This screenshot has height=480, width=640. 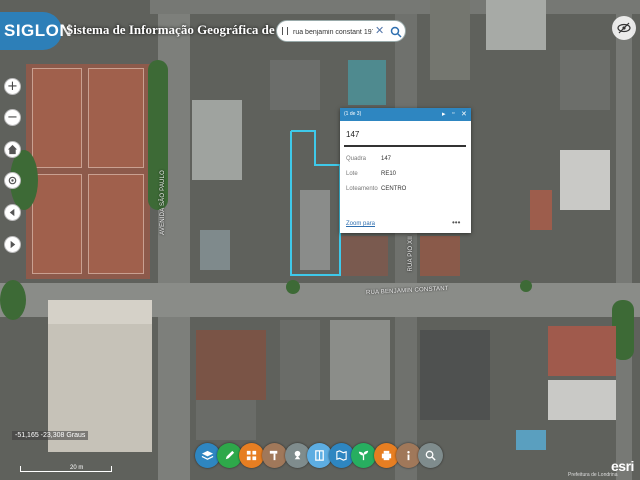 What do you see at coordinates (333, 32) in the screenshot?
I see `search-input` at bounding box center [333, 32].